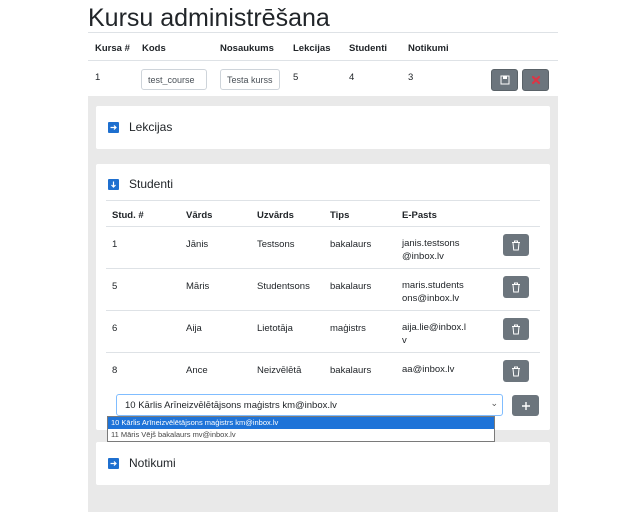  What do you see at coordinates (428, 48) in the screenshot?
I see `col-events: Notikumi` at bounding box center [428, 48].